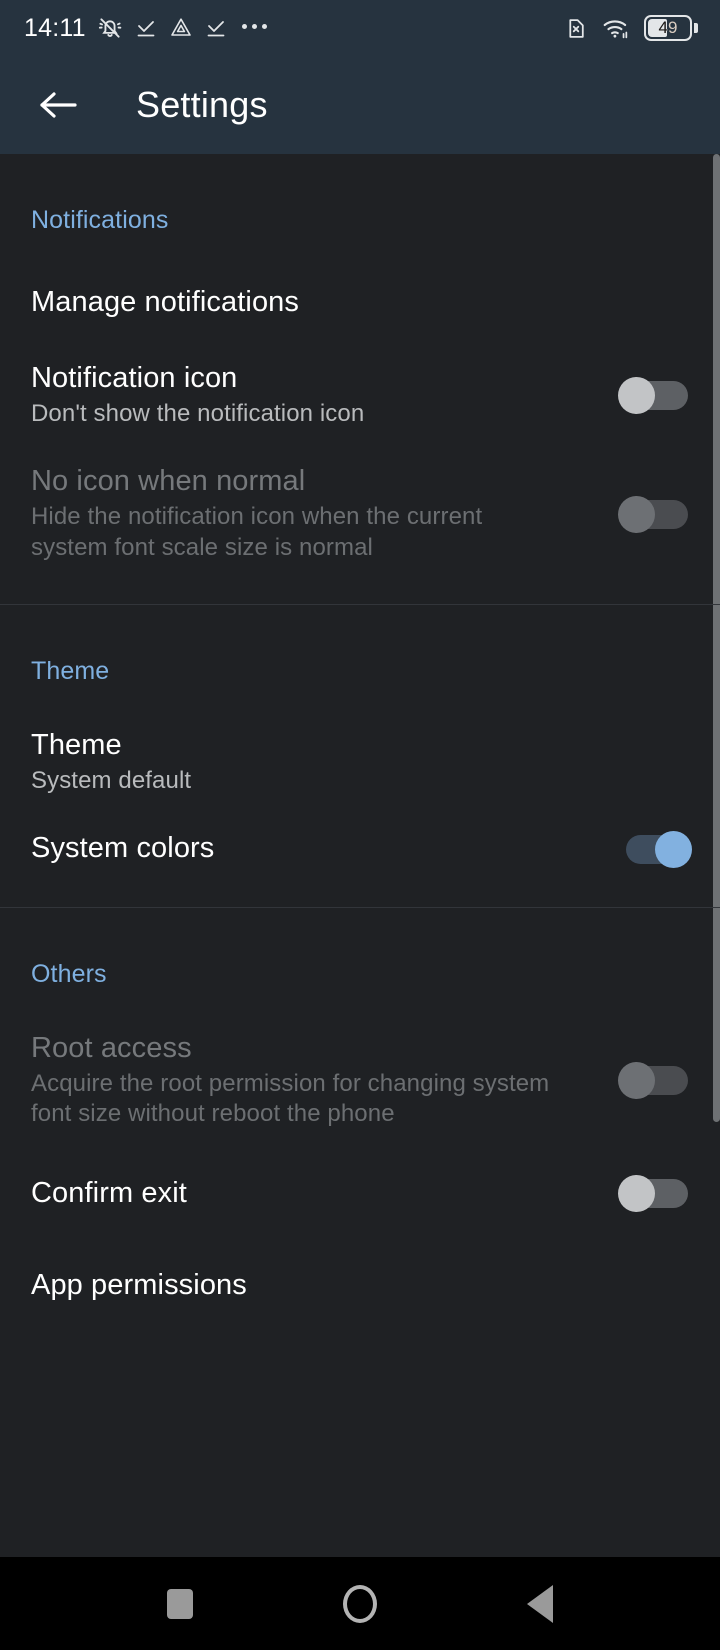 This screenshot has width=720, height=1650. Describe the element at coordinates (655, 396) in the screenshot. I see `switch-notification-icon` at that location.